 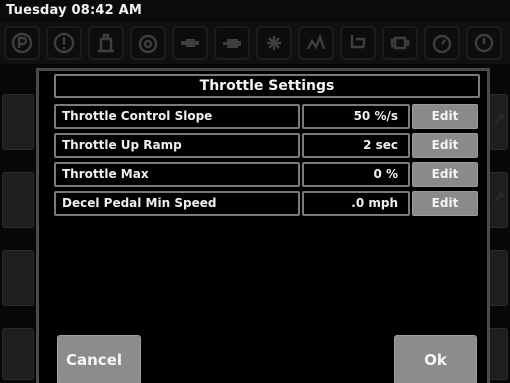 I want to click on setting-label: Throttle Max, so click(x=177, y=174).